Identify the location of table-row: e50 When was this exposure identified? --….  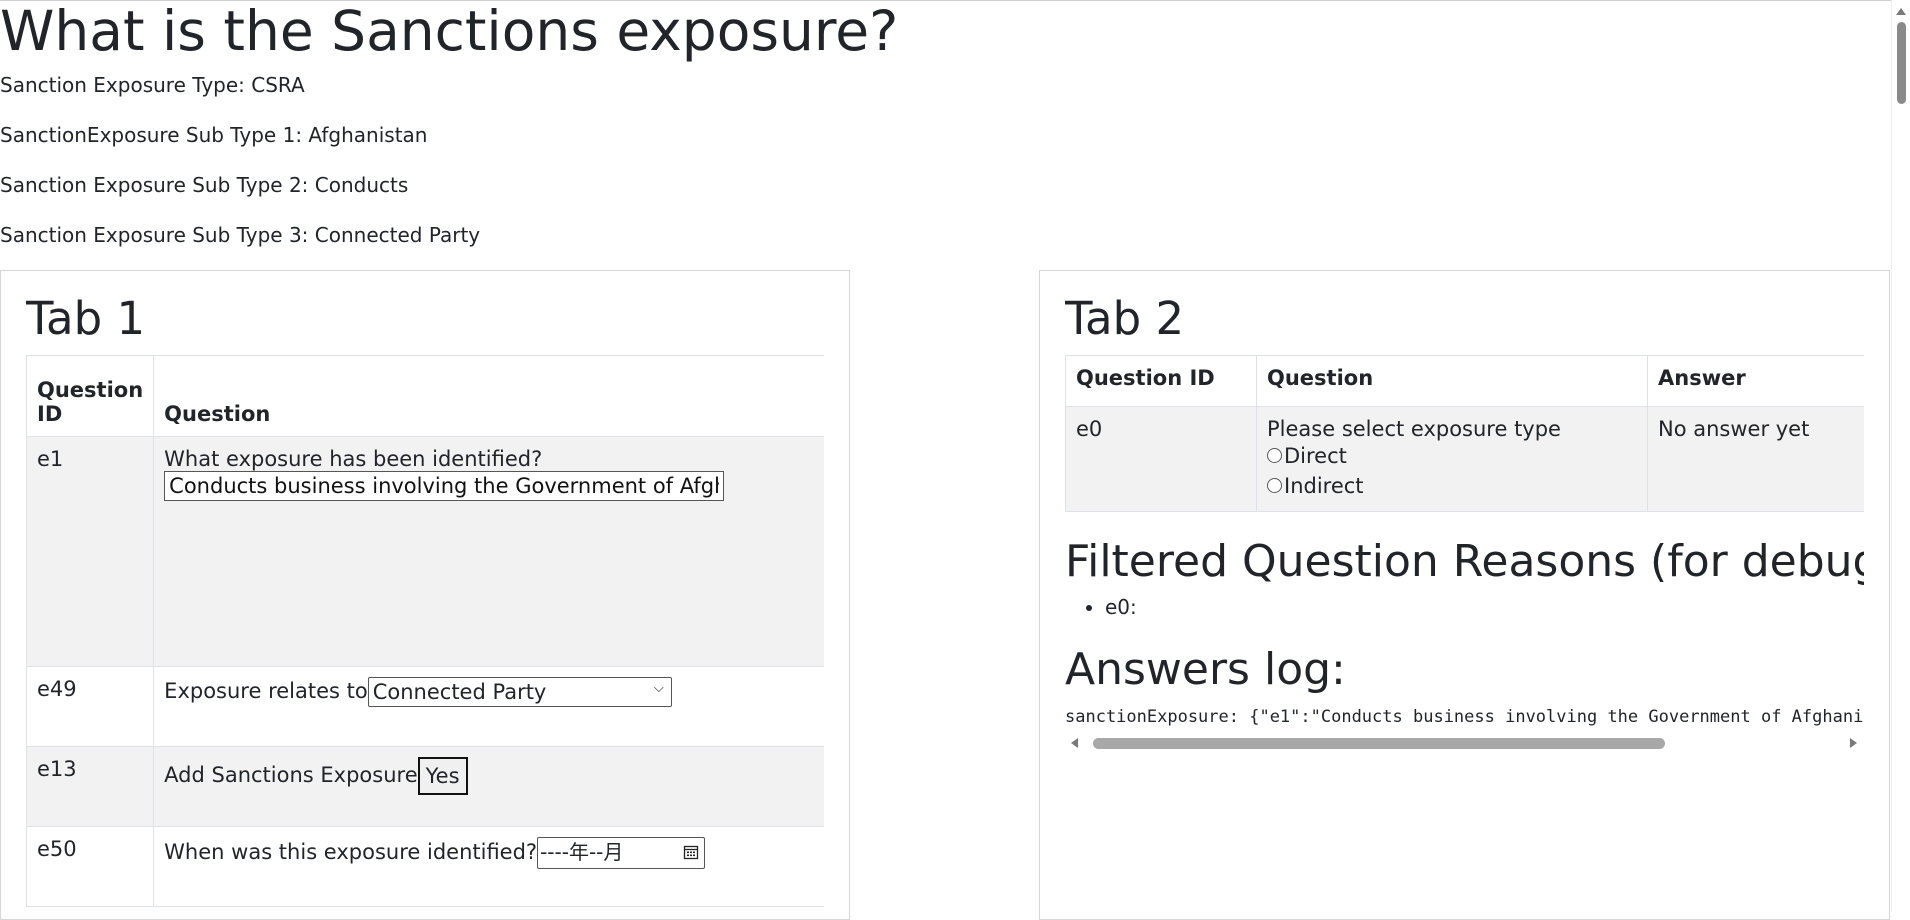
(425, 866).